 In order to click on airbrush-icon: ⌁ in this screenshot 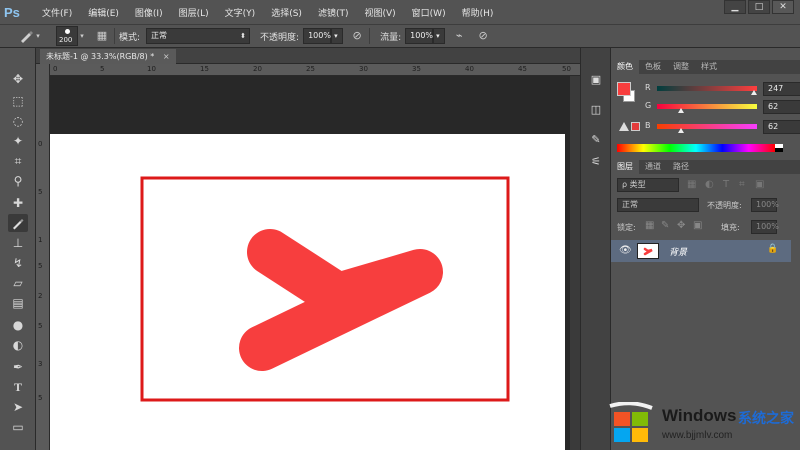, I will do `click(459, 36)`.